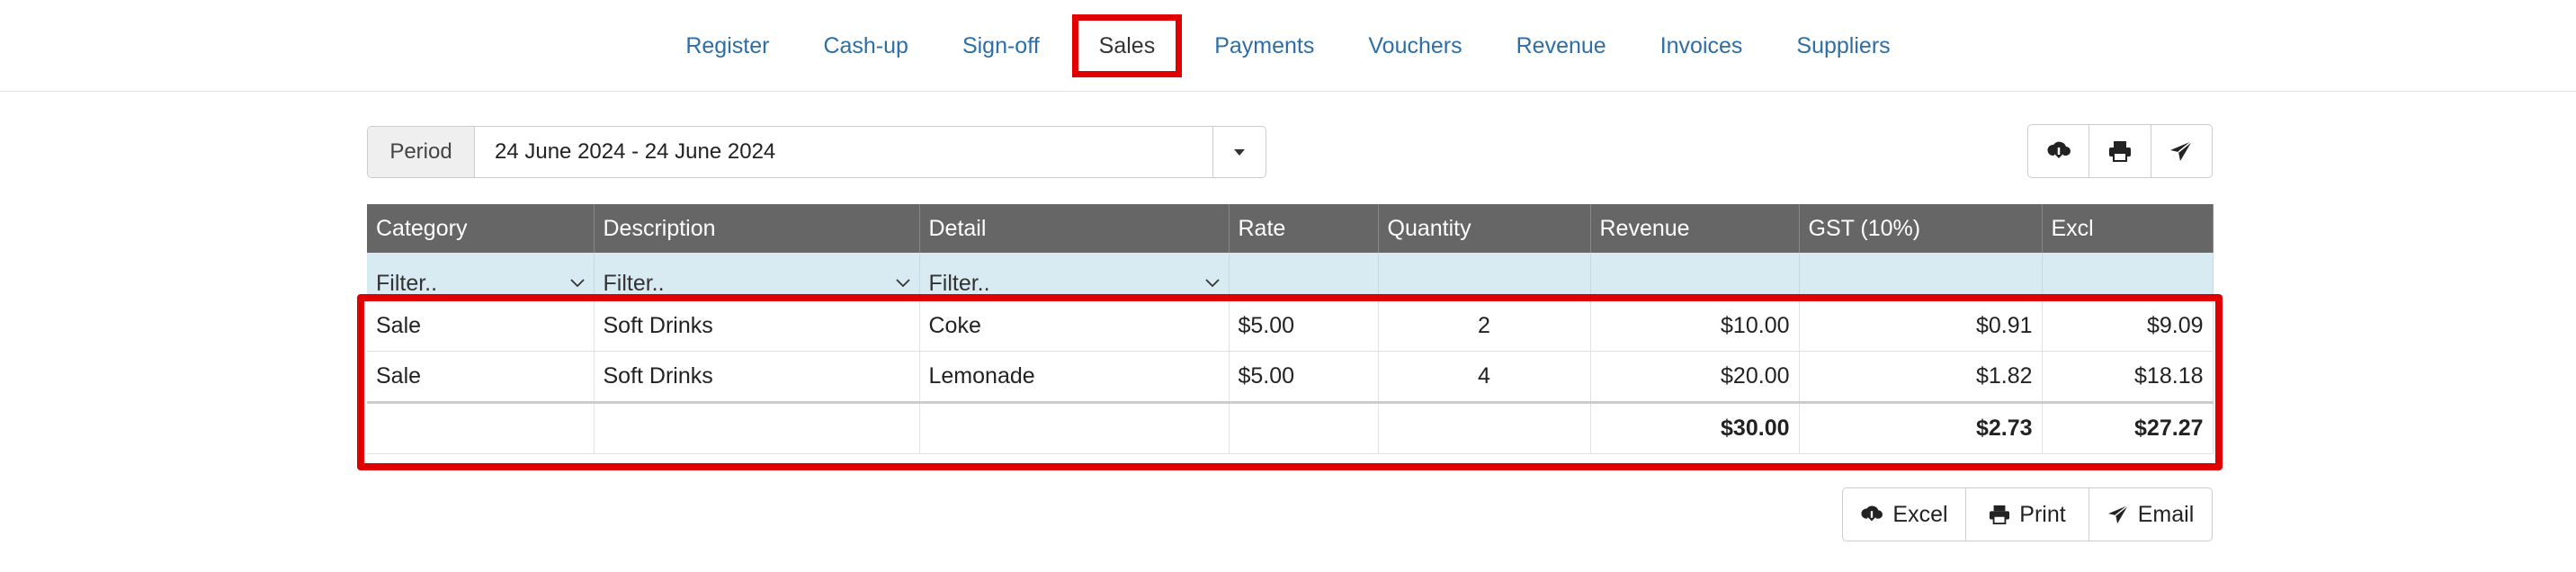 This screenshot has width=2576, height=572. I want to click on nav-vouchers: Vouchers, so click(1415, 45).